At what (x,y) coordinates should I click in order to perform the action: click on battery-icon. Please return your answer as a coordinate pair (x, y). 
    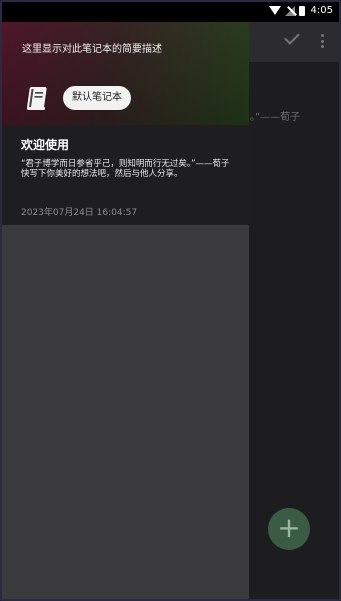
    Looking at the image, I should click on (301, 10).